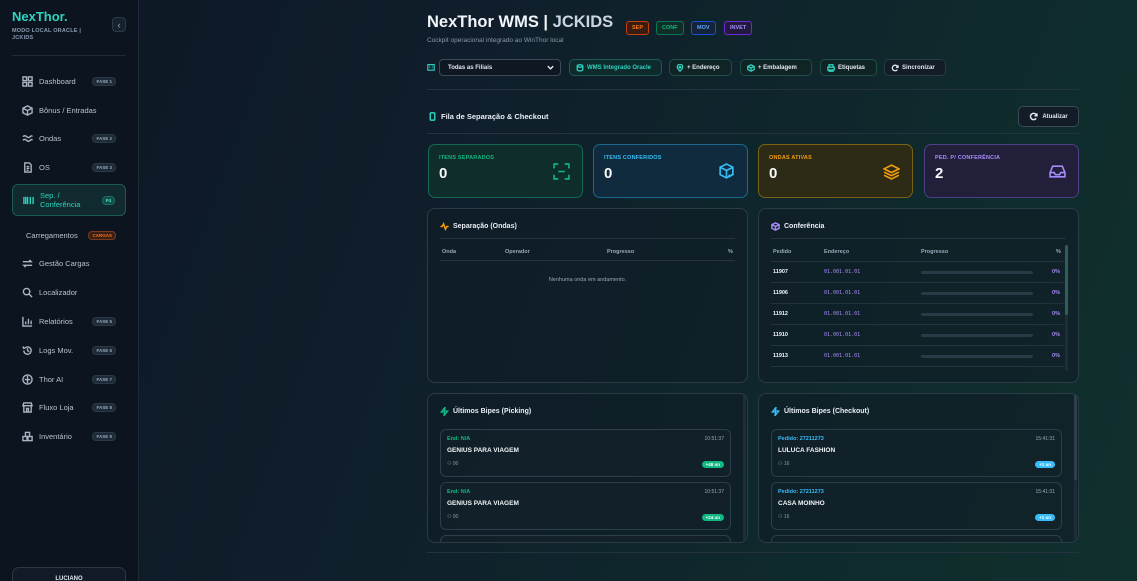  I want to click on etiquetas-label: Etiquetas, so click(852, 67).